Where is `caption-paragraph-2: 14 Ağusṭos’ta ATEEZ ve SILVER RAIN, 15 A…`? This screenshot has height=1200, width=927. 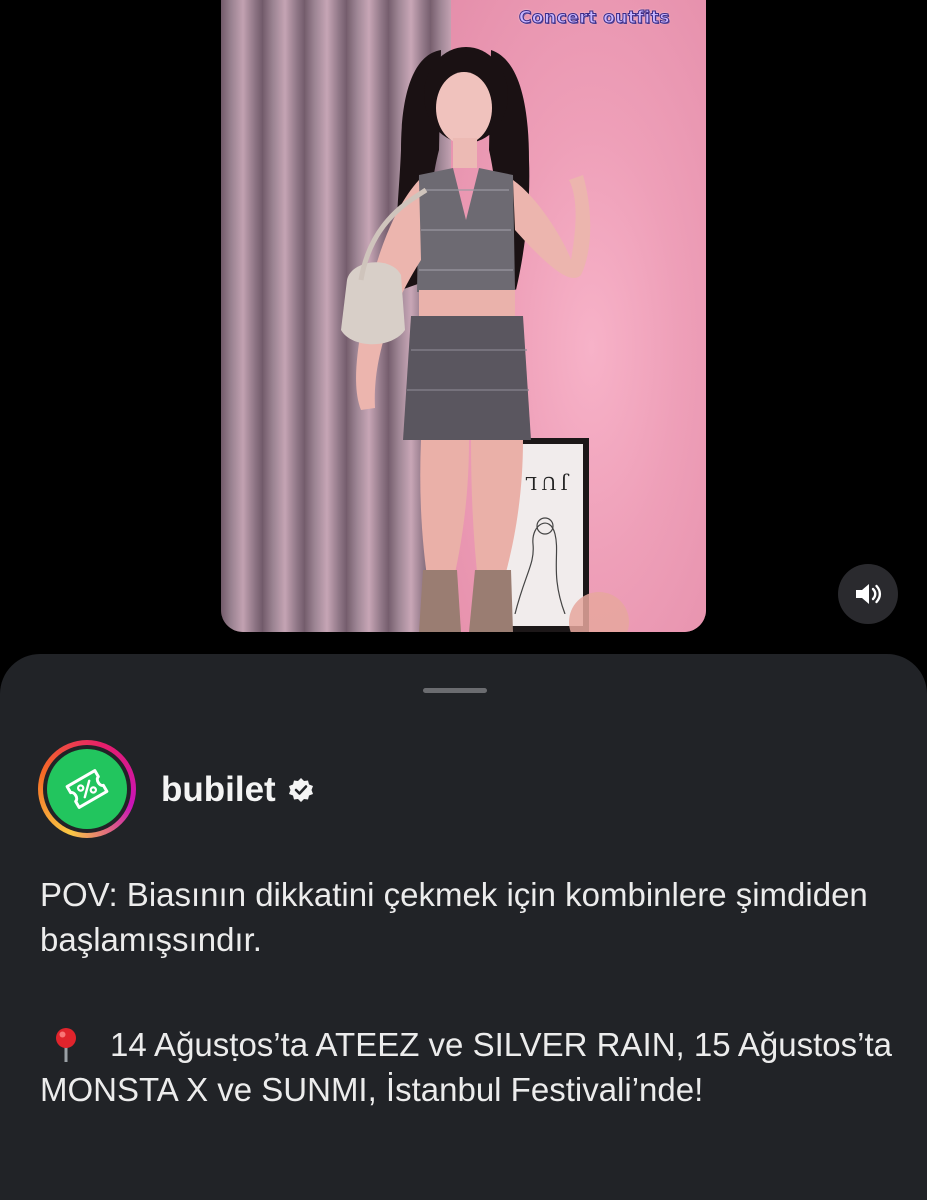
caption-paragraph-2: 14 Ağusṭos’ta ATEEZ ve SILVER RAIN, 15 A… is located at coordinates (470, 1067).